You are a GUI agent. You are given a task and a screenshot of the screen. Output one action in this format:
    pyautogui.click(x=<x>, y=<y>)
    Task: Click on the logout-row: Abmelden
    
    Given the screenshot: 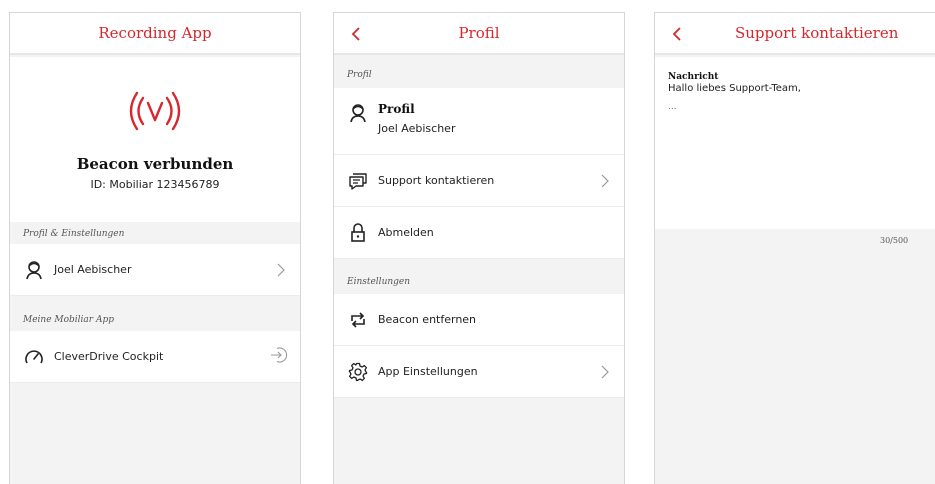 What is the action you would take?
    pyautogui.click(x=479, y=233)
    